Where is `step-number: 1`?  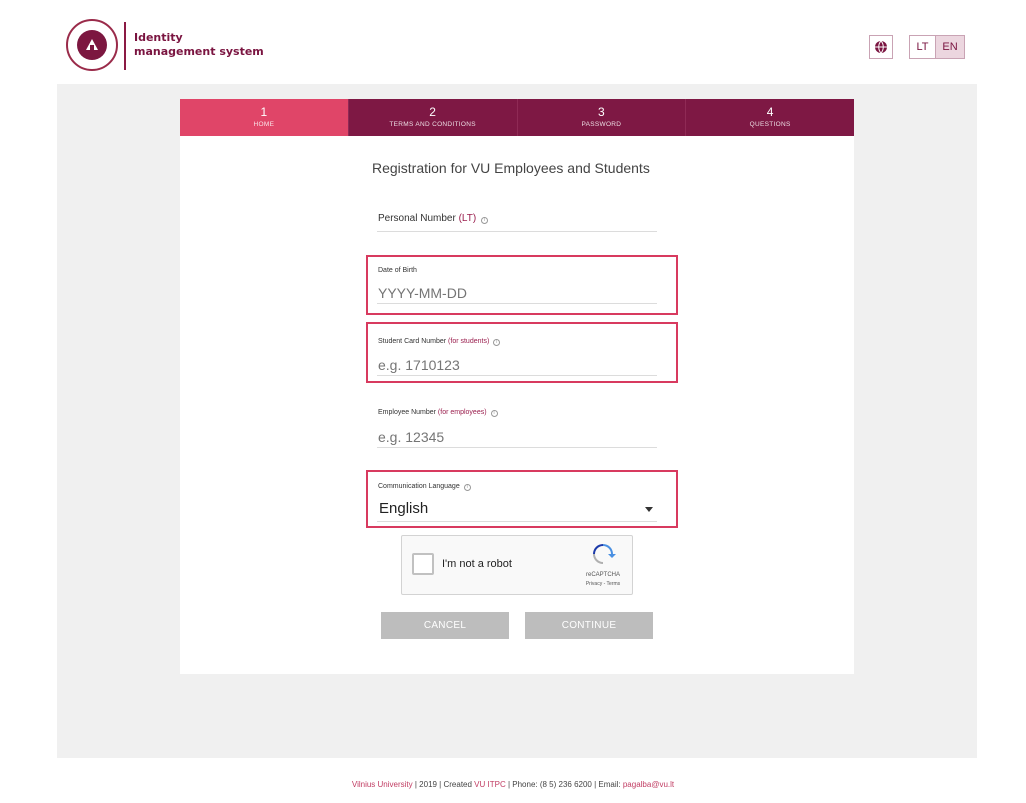
step-number: 1 is located at coordinates (264, 112).